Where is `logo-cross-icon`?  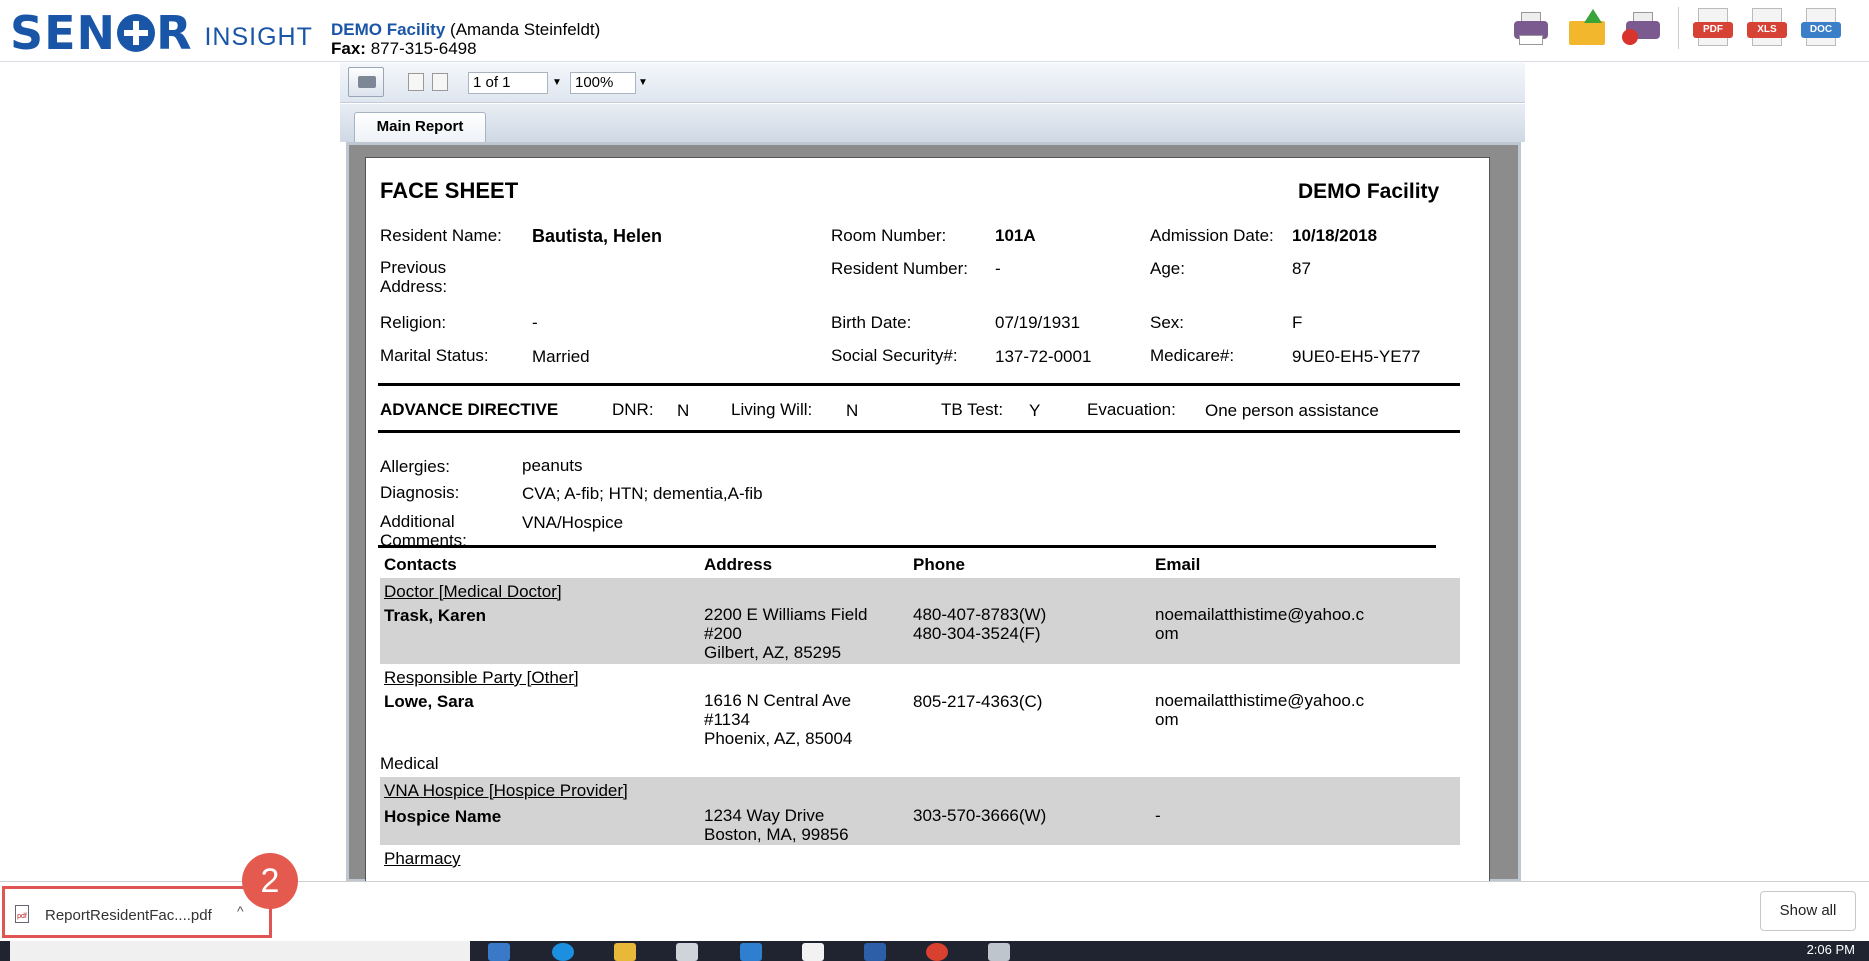
logo-cross-icon is located at coordinates (136, 33).